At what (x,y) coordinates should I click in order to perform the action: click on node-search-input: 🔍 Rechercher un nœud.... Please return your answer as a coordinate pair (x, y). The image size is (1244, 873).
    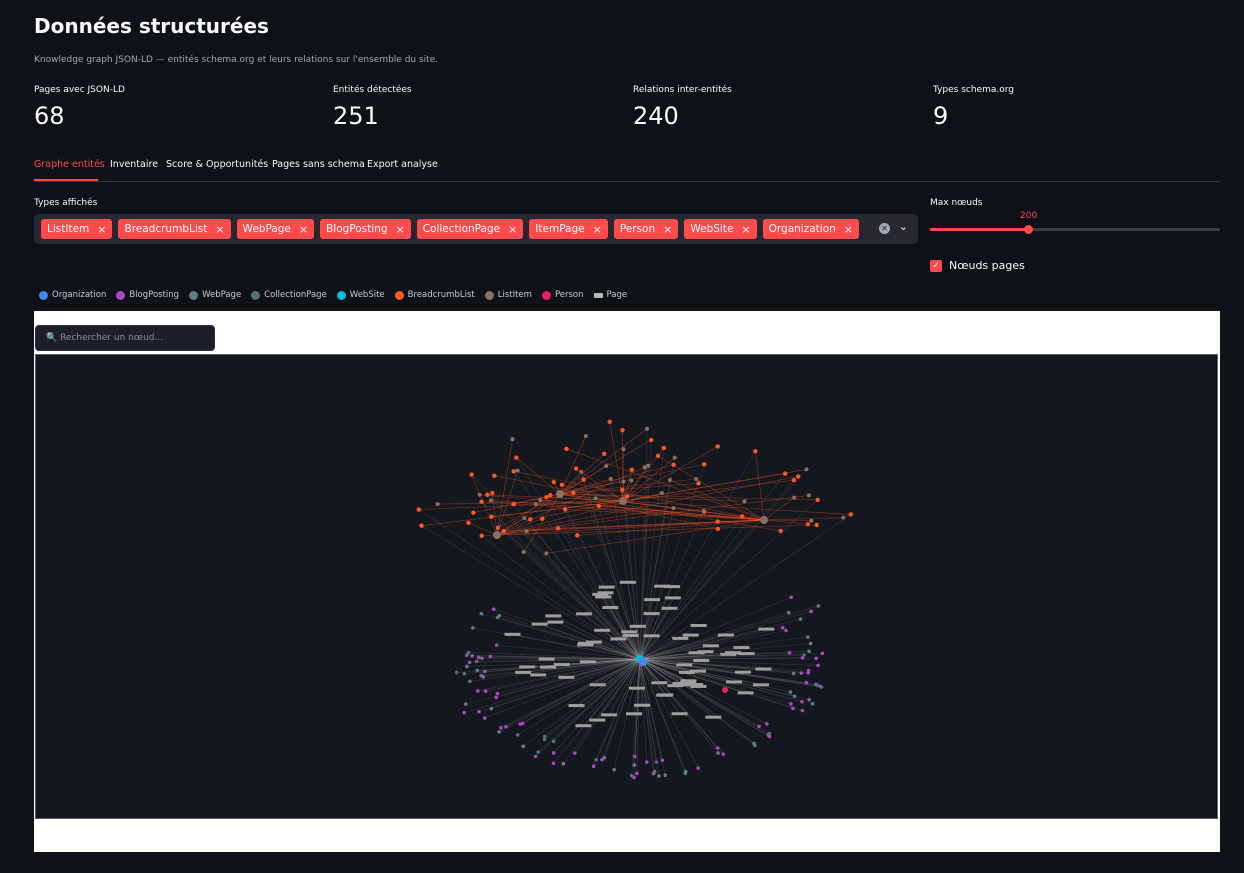
    Looking at the image, I should click on (125, 338).